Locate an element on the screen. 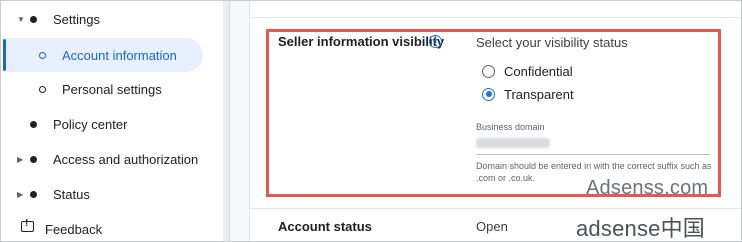  radio-label: Confidential is located at coordinates (538, 71).